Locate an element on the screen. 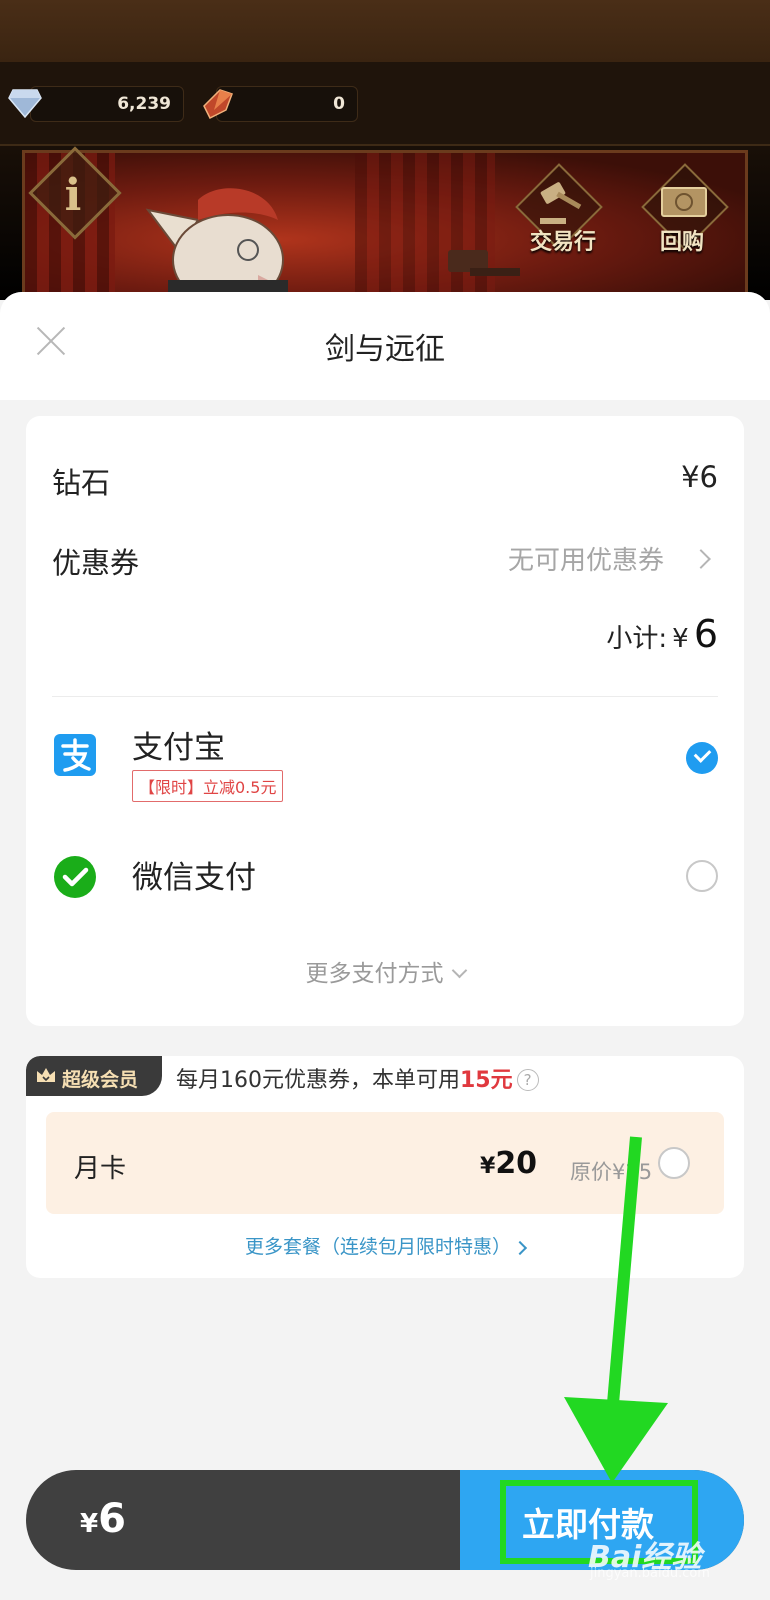 This screenshot has height=1600, width=770. subtotal-label: 小计: is located at coordinates (637, 639).